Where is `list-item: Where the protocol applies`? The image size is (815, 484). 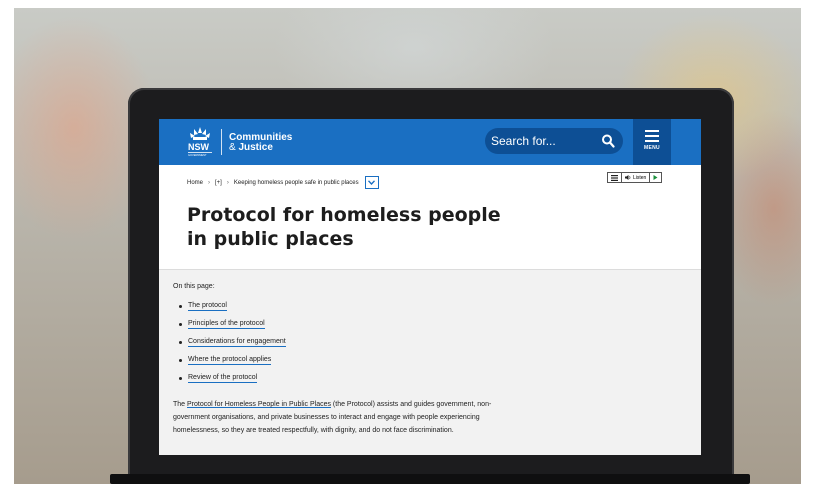
list-item: Where the protocol applies is located at coordinates (232, 365).